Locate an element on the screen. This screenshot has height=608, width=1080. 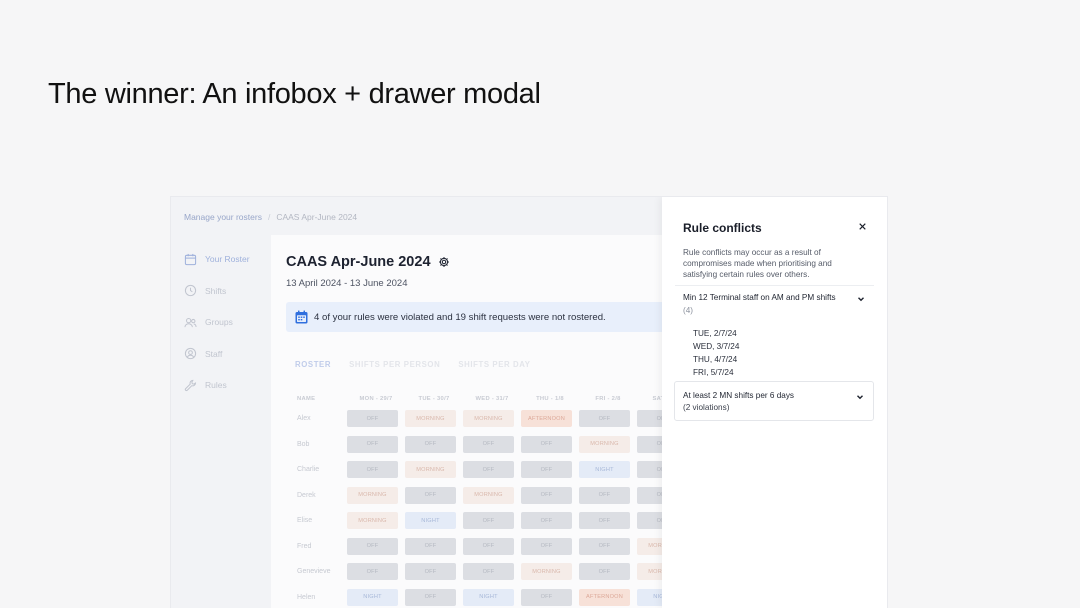
rule-count: (2 violations) is located at coordinates (706, 407).